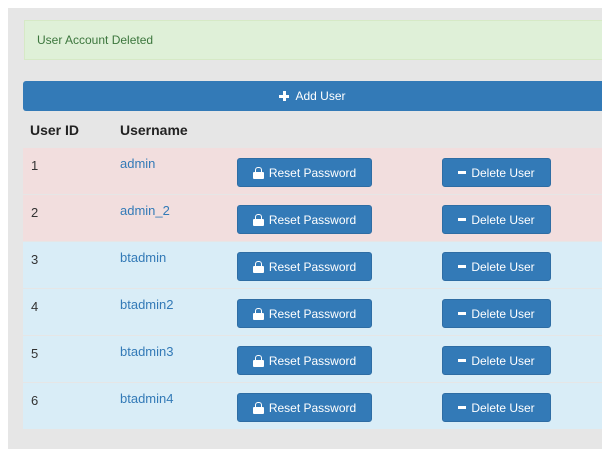  What do you see at coordinates (320, 96) in the screenshot?
I see `add-user-label: Add User` at bounding box center [320, 96].